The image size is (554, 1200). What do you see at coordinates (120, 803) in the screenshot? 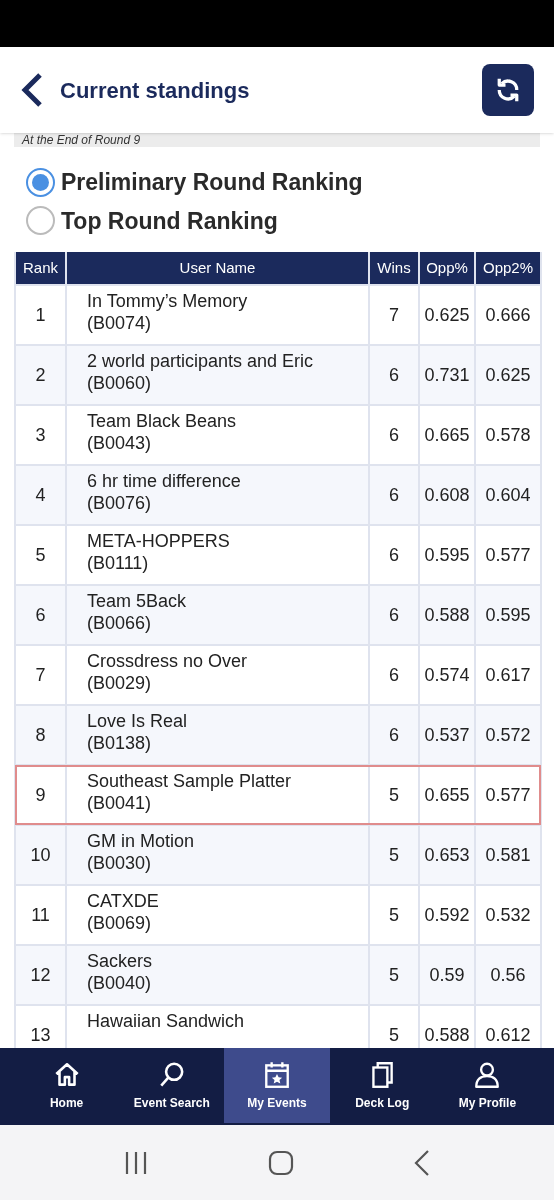
I see `team-code: (B0041)` at bounding box center [120, 803].